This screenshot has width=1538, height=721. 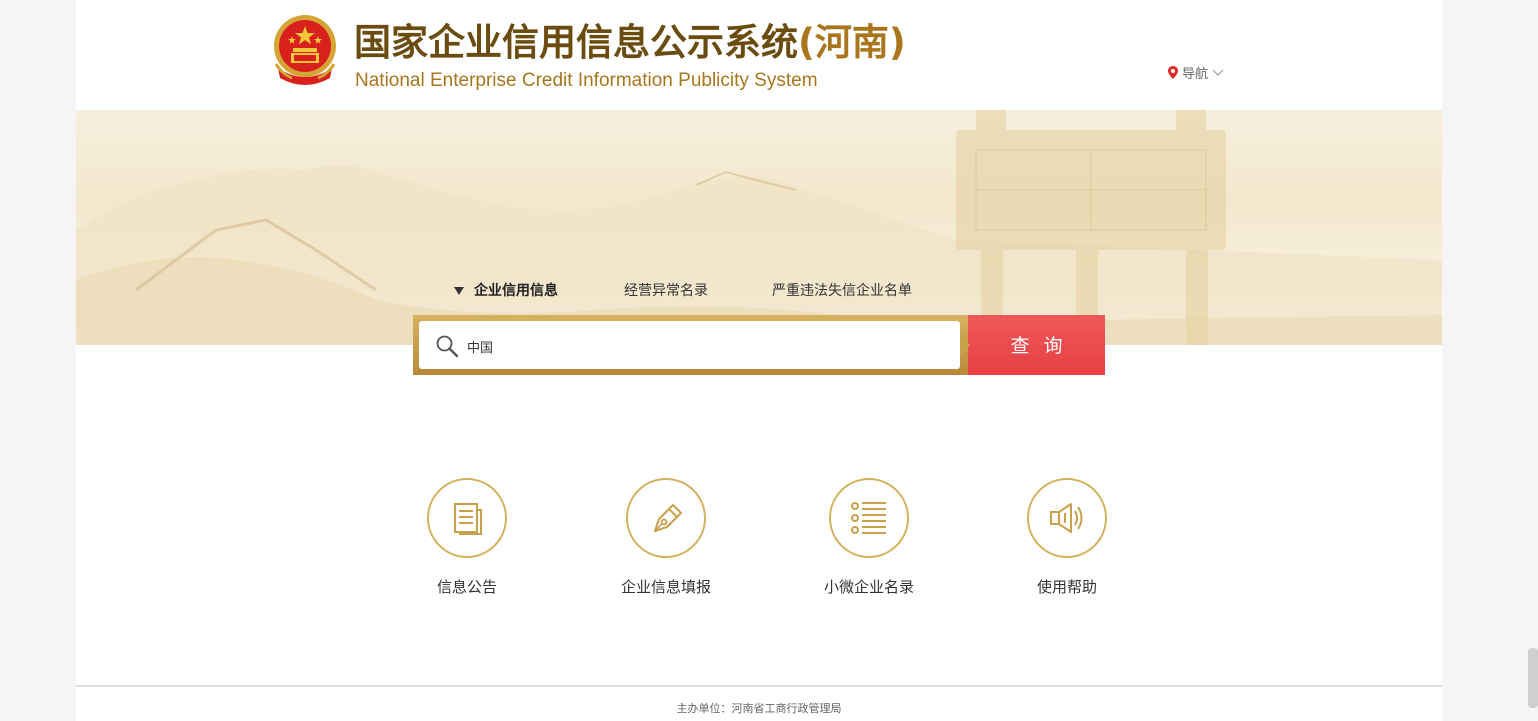 What do you see at coordinates (759, 686) in the screenshot?
I see `footer-divider` at bounding box center [759, 686].